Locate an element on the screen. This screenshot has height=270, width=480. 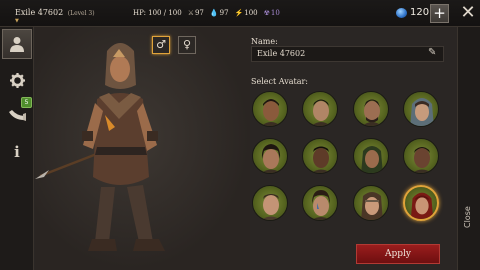
player-level: (Level 3) is located at coordinates (81, 13).